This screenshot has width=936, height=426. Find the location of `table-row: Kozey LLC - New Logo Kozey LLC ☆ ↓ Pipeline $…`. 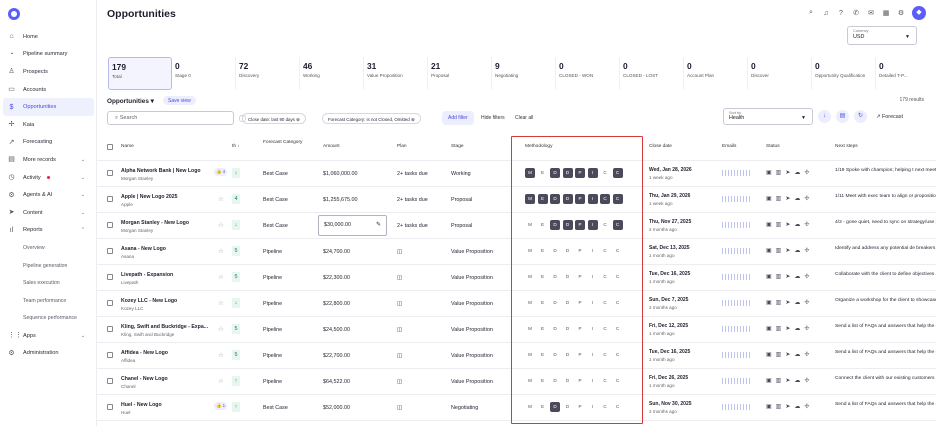

table-row: Kozey LLC - New Logo Kozey LLC ☆ ↓ Pipeline $… is located at coordinates (516, 304).